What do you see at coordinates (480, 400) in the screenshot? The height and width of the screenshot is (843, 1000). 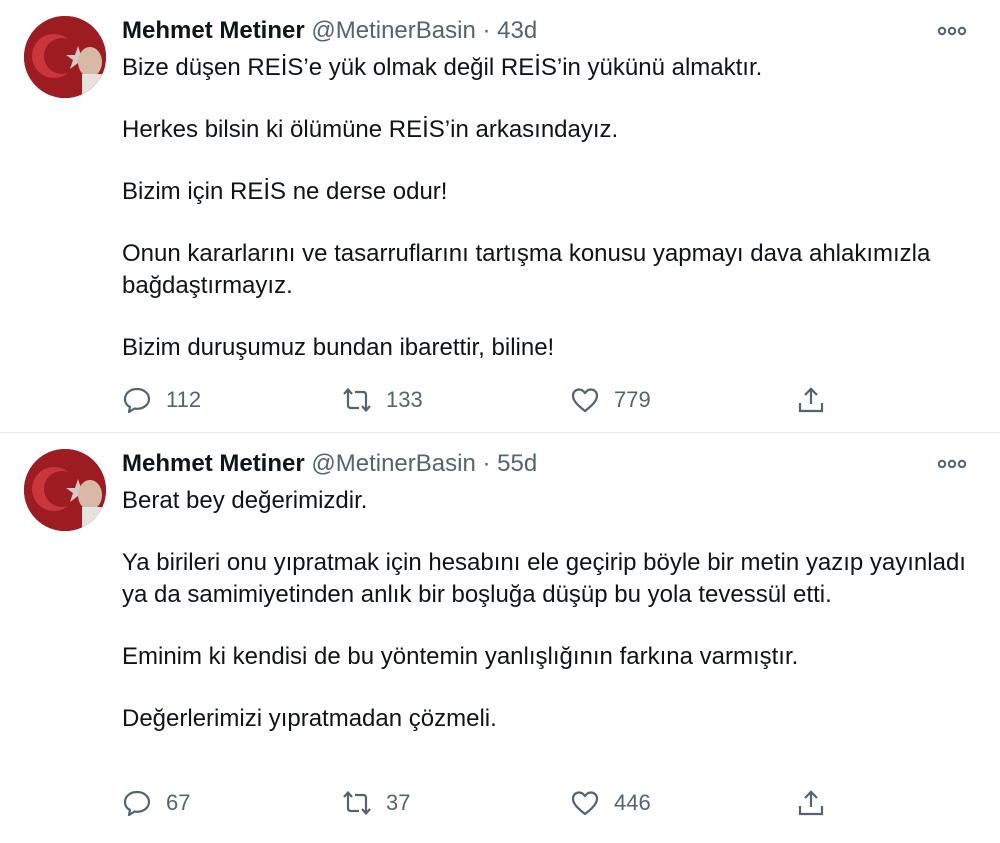 I see `tweet-actions: 112 133 779` at bounding box center [480, 400].